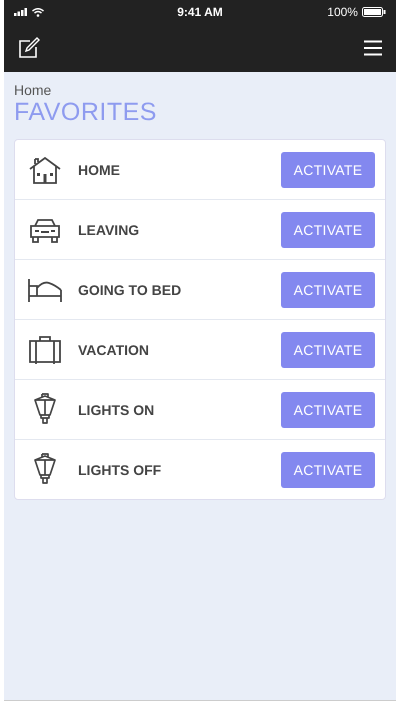 Image resolution: width=402 pixels, height=706 pixels. I want to click on scene-name: LIGHTS ON, so click(117, 410).